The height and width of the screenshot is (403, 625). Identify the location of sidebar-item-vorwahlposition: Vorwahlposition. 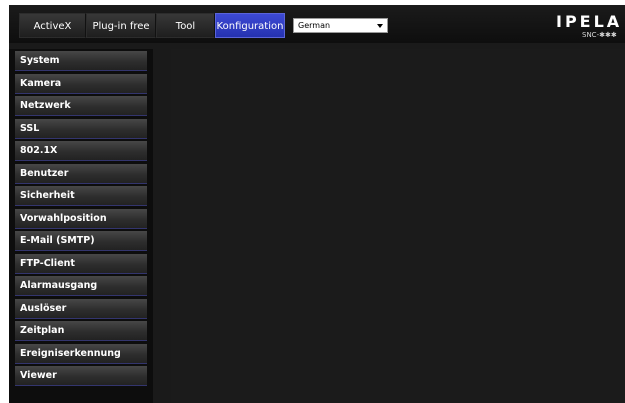
(81, 219).